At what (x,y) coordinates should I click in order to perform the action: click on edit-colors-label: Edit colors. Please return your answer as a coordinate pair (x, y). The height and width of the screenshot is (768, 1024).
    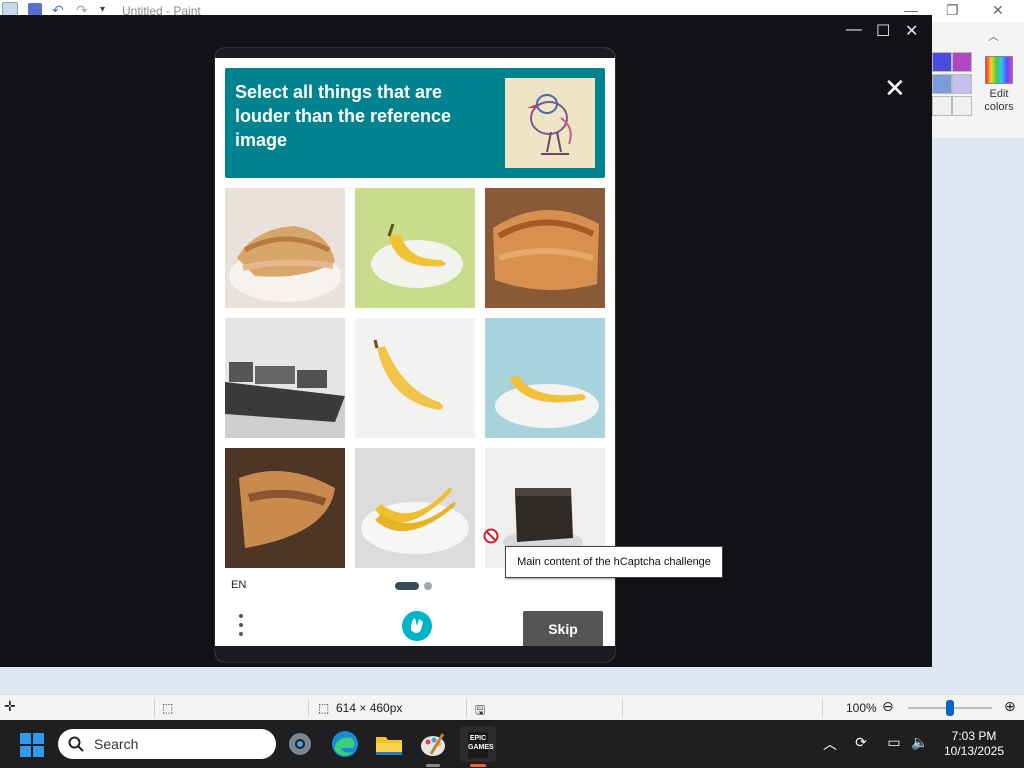
    Looking at the image, I should click on (999, 100).